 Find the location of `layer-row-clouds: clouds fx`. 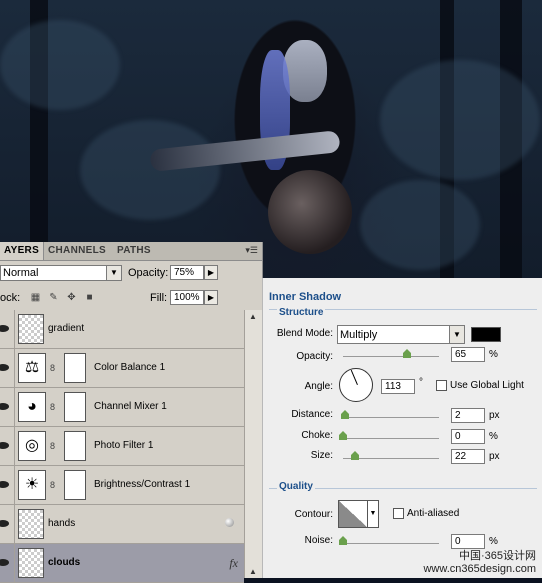

layer-row-clouds: clouds fx is located at coordinates (122, 563).